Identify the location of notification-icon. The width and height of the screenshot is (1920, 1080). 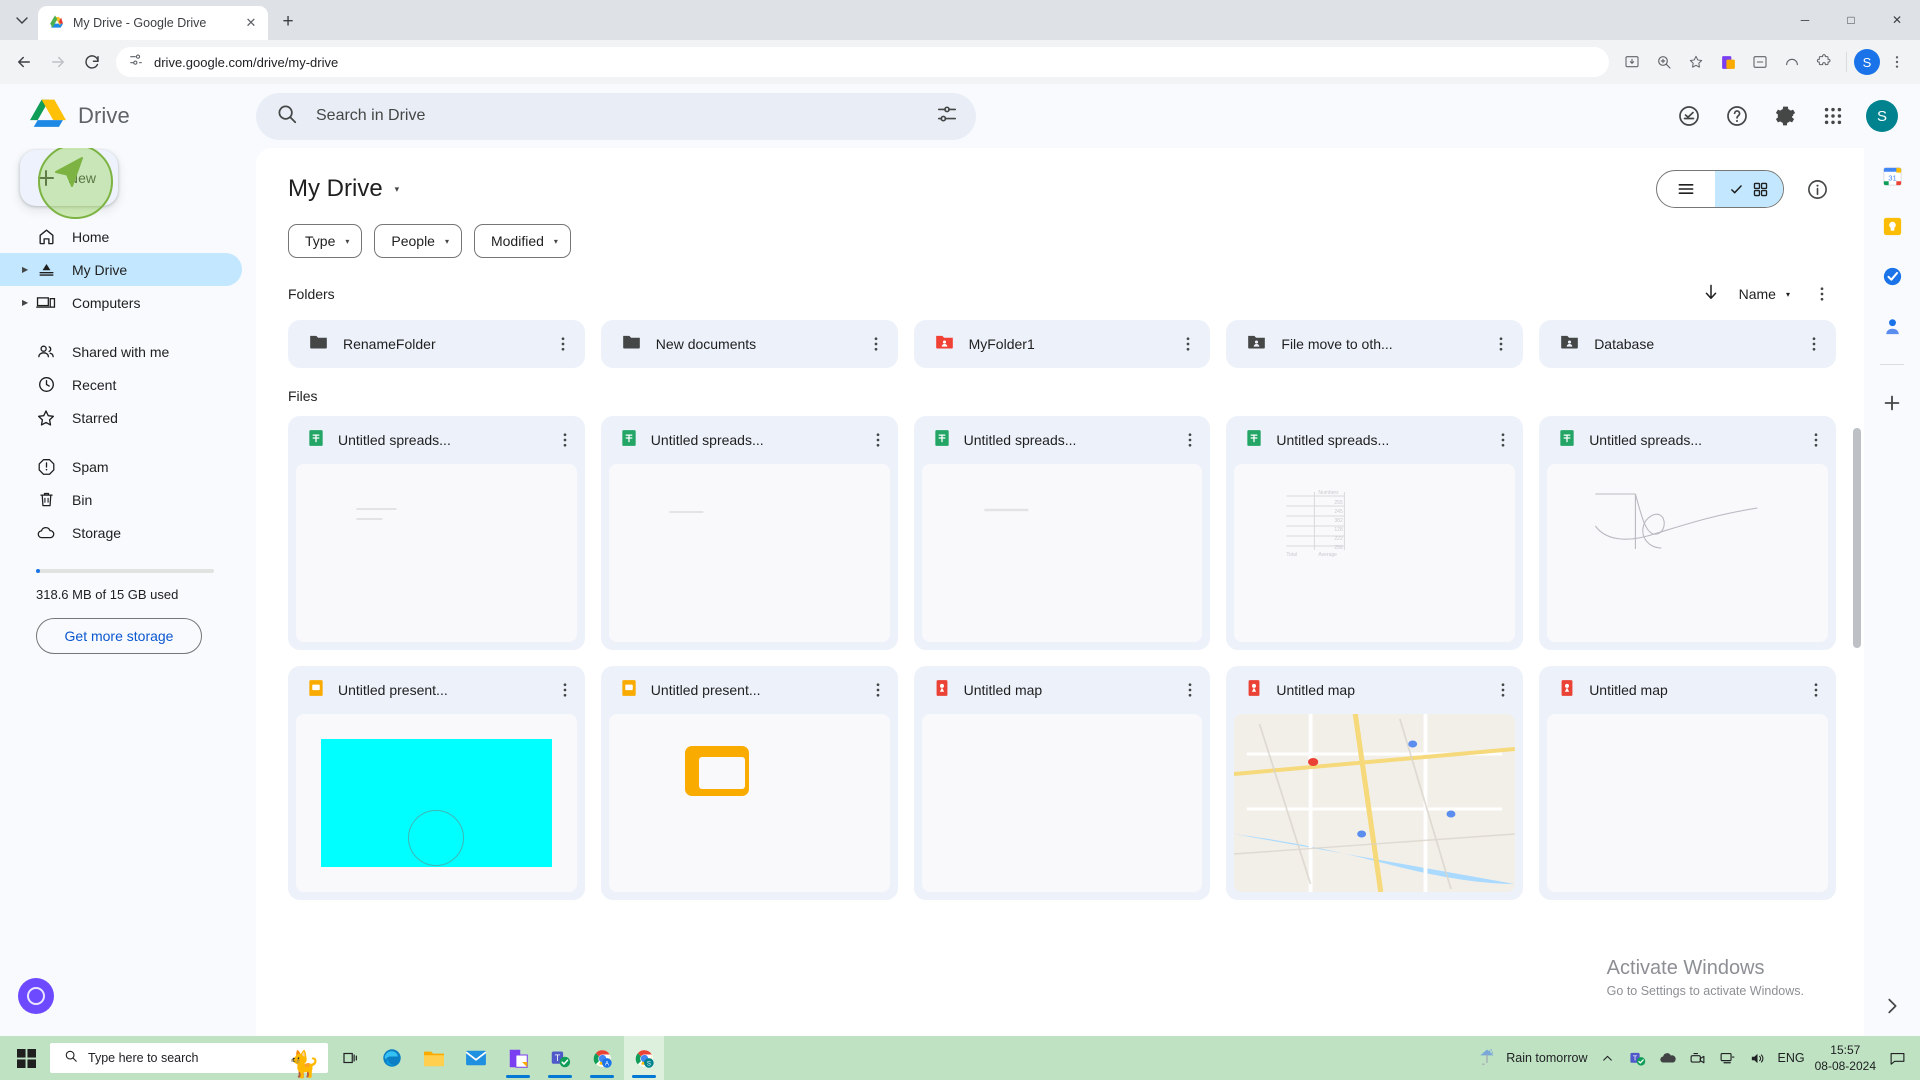
(1897, 1058).